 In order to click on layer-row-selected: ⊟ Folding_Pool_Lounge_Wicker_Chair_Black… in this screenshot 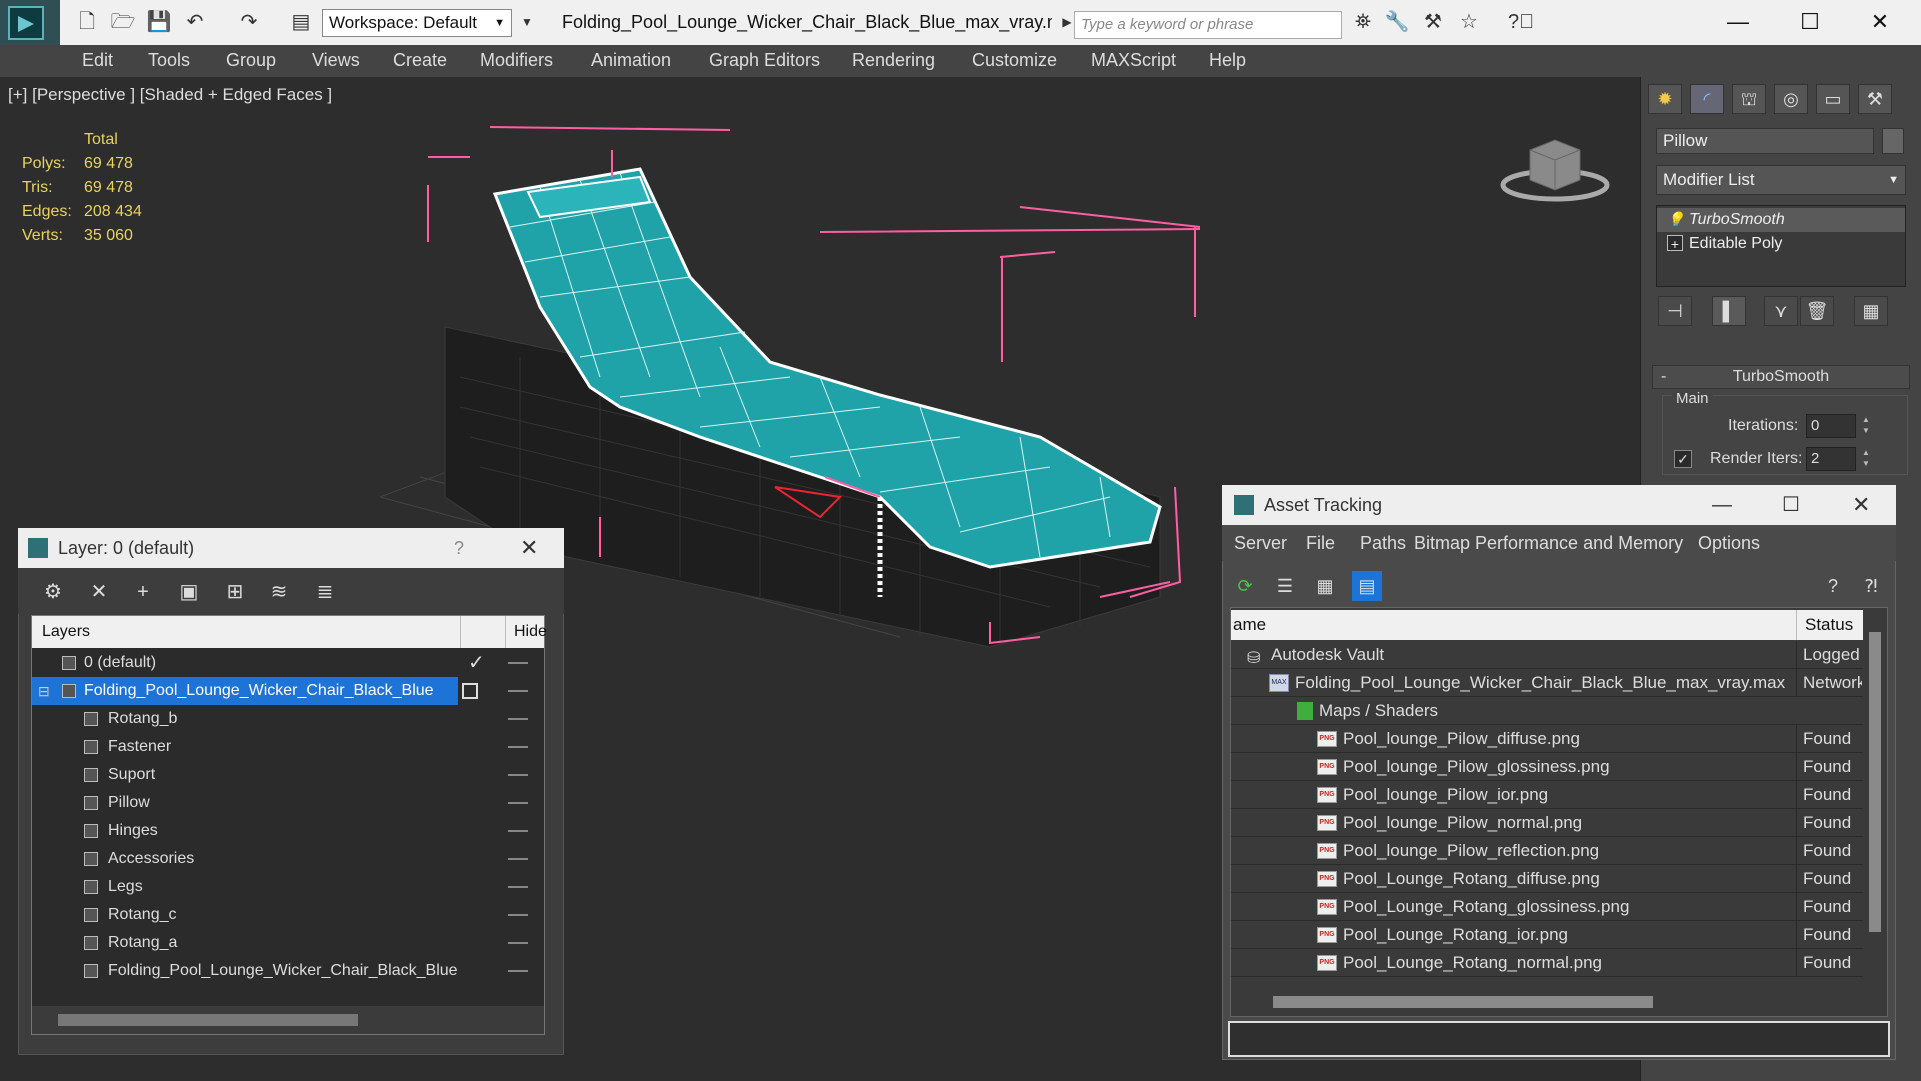, I will do `click(288, 691)`.